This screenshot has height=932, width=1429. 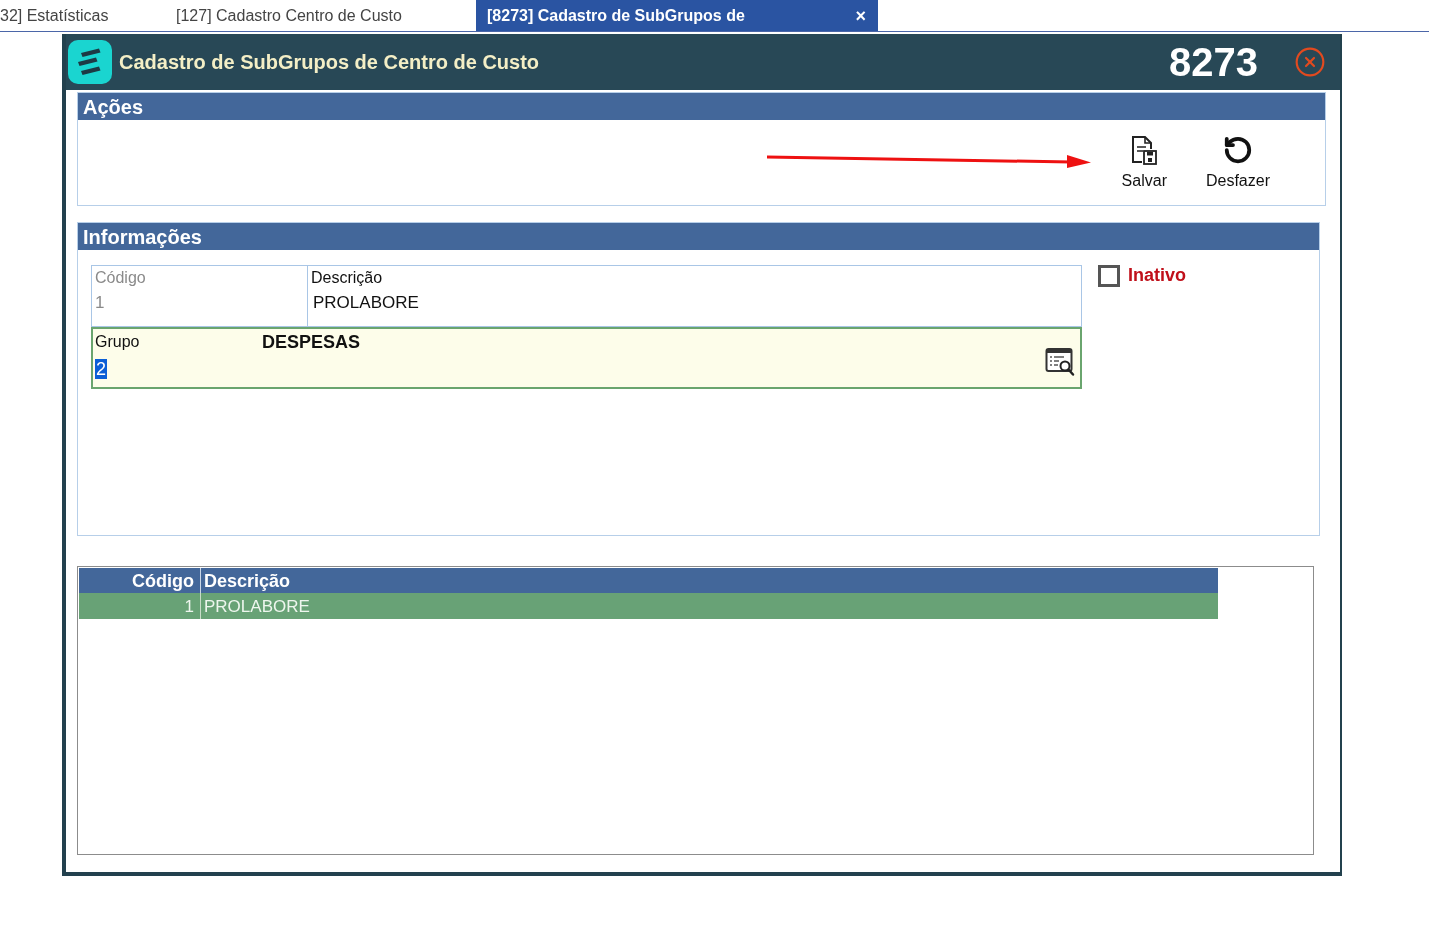 I want to click on tab: [8273] Cadastro de SubGrupos de ×, so click(x=677, y=15).